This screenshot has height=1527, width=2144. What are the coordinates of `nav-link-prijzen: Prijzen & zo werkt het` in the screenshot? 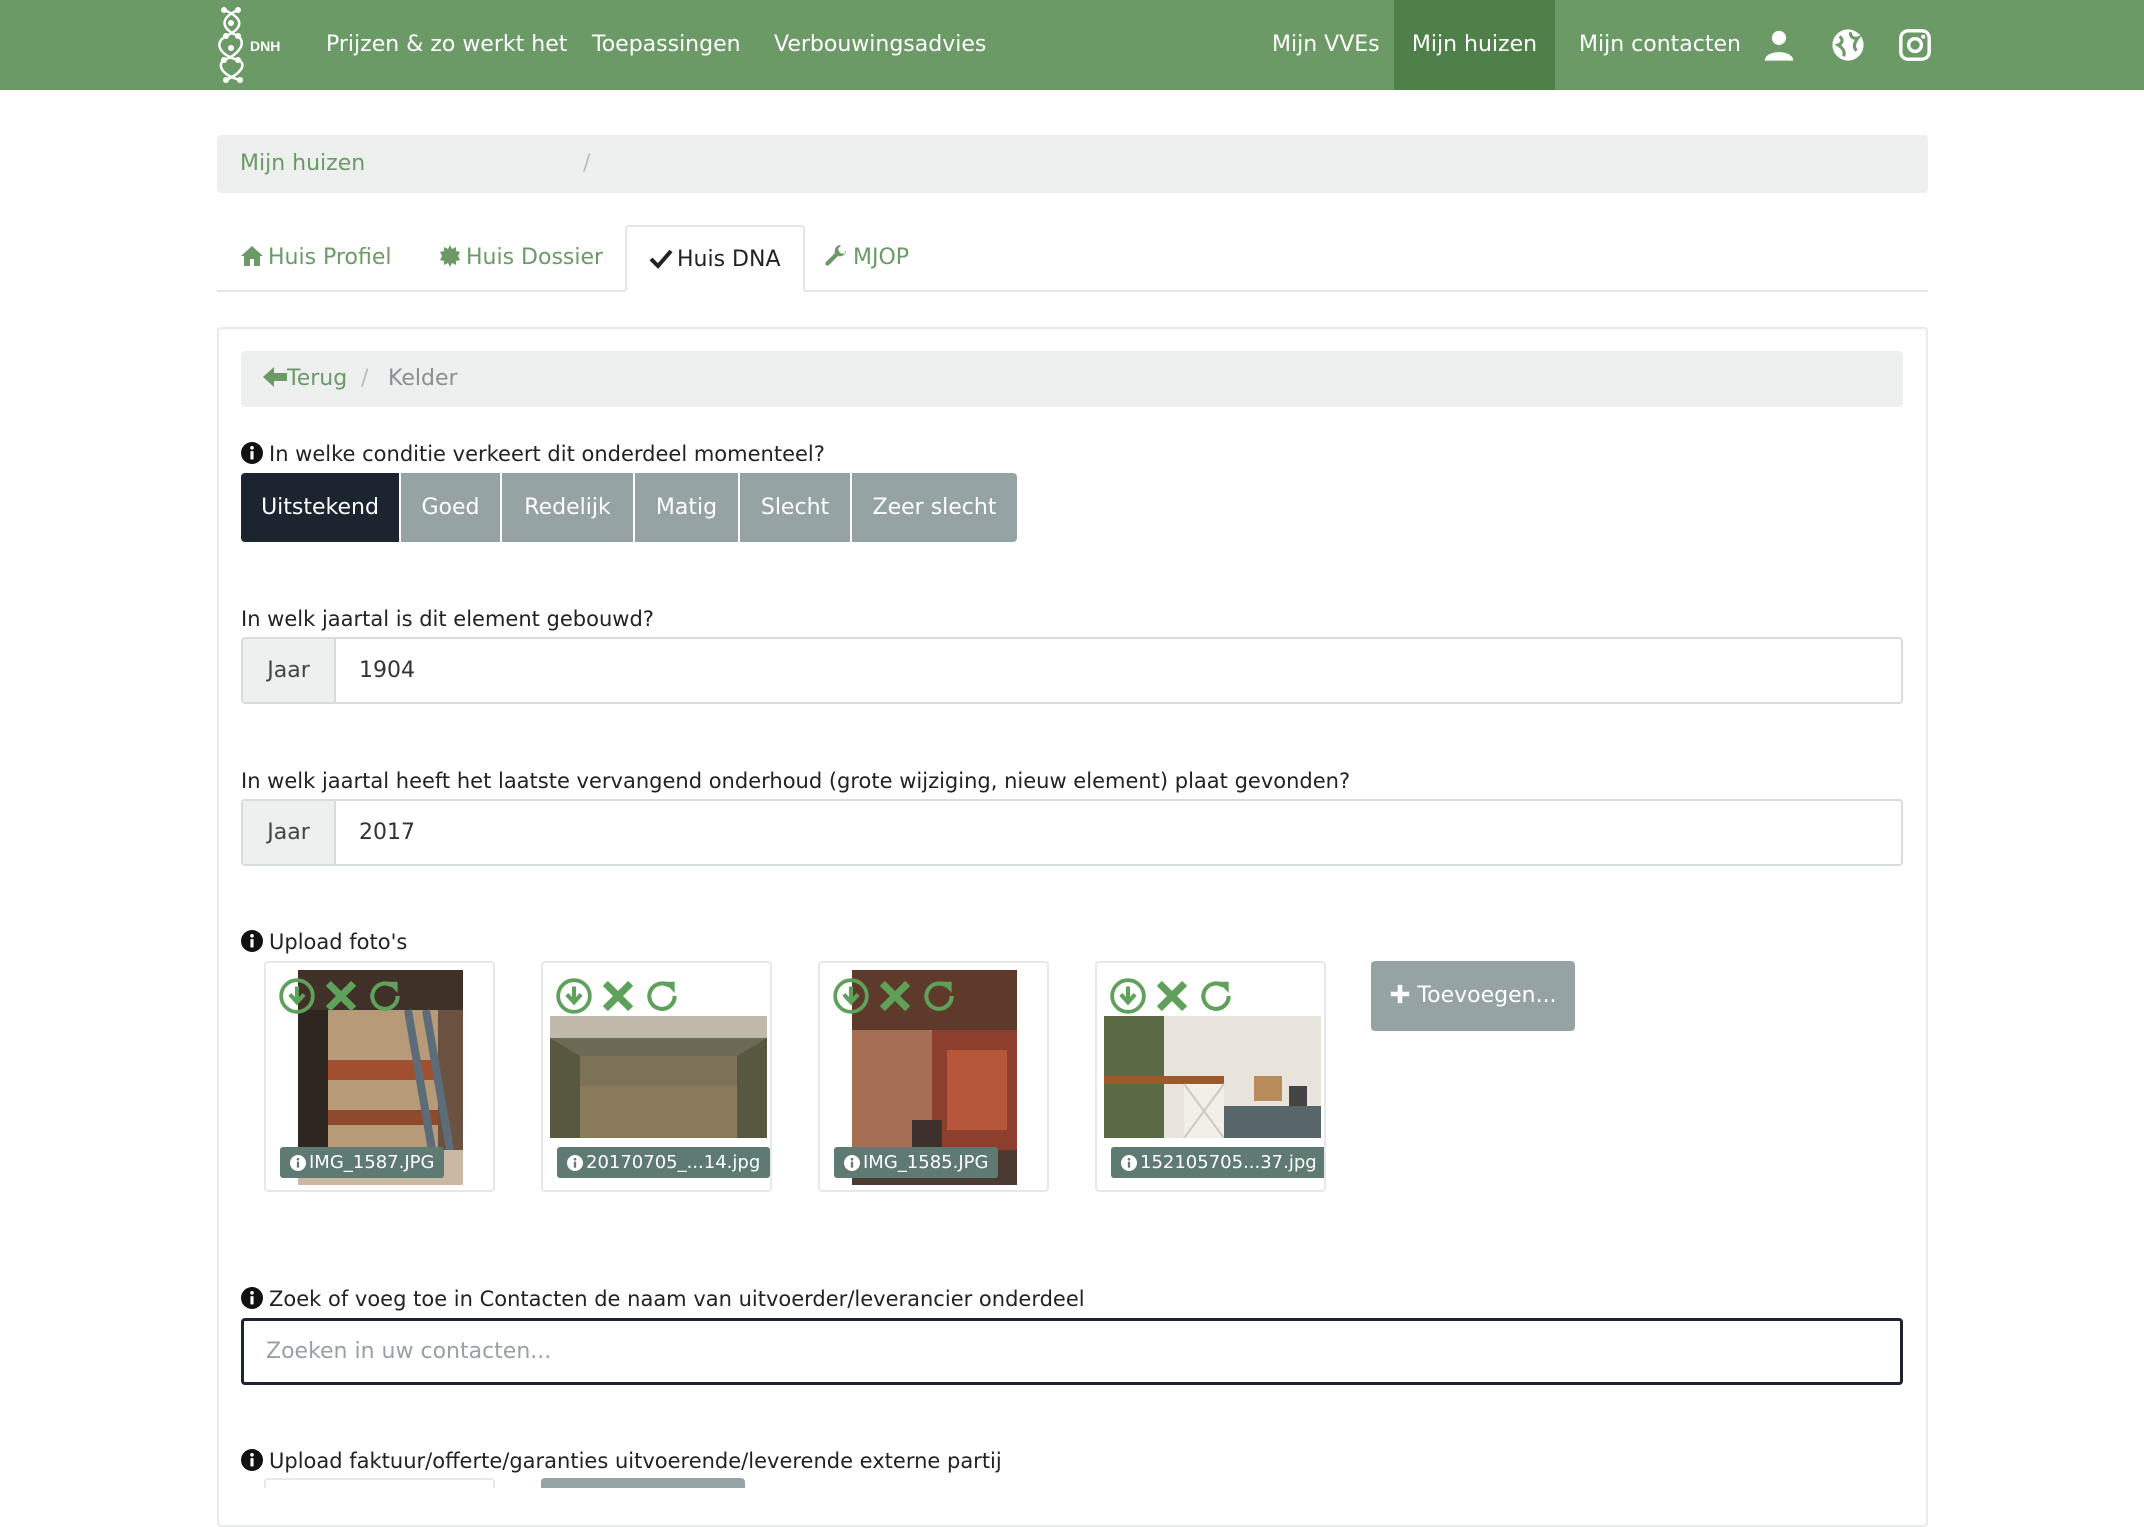 It's located at (446, 45).